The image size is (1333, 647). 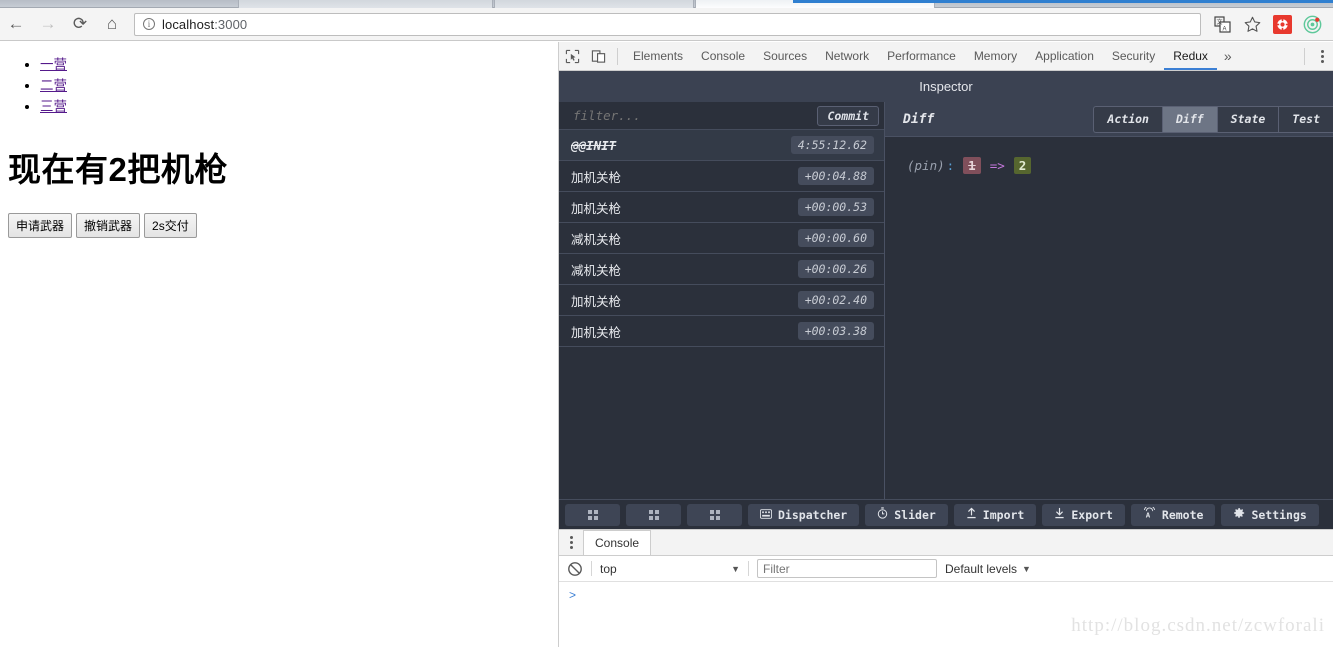 What do you see at coordinates (1189, 119) in the screenshot?
I see `inspector-tab-diff: Diff` at bounding box center [1189, 119].